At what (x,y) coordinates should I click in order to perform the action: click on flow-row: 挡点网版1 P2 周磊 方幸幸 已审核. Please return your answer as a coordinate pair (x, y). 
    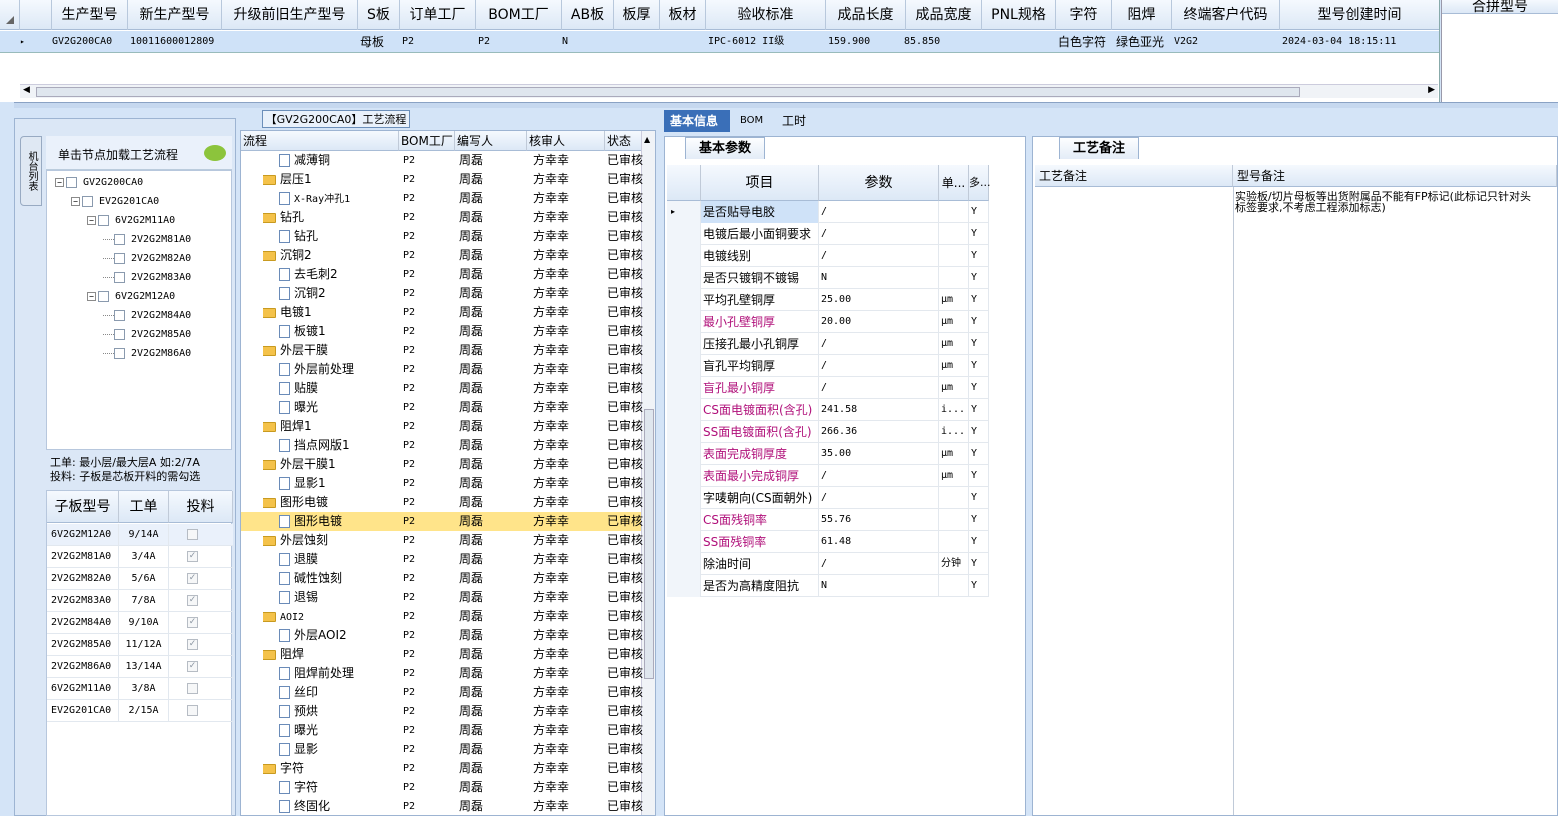
    Looking at the image, I should click on (442, 445).